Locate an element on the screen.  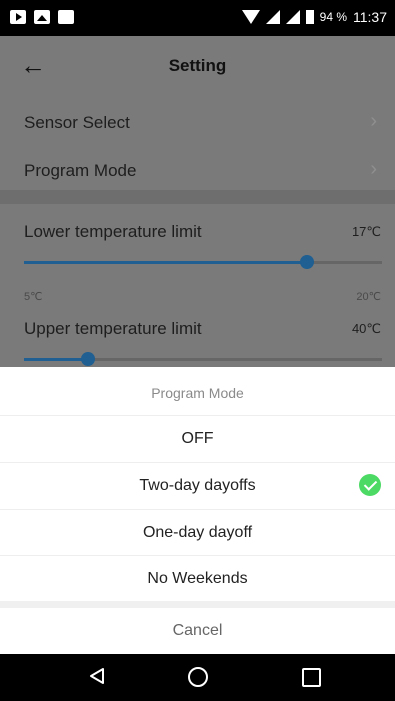
check-icon is located at coordinates (370, 485).